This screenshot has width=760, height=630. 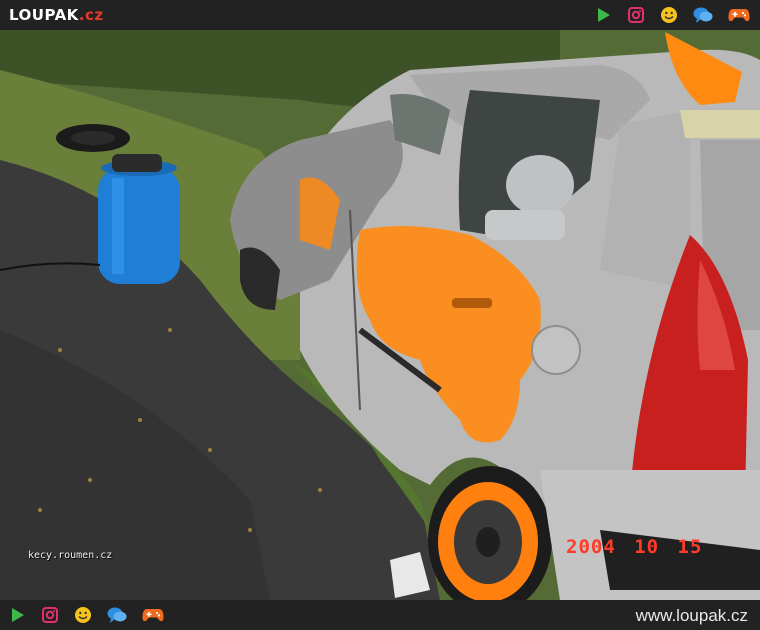 I want to click on photo-date-stamp: 2004 10 15, so click(x=634, y=547).